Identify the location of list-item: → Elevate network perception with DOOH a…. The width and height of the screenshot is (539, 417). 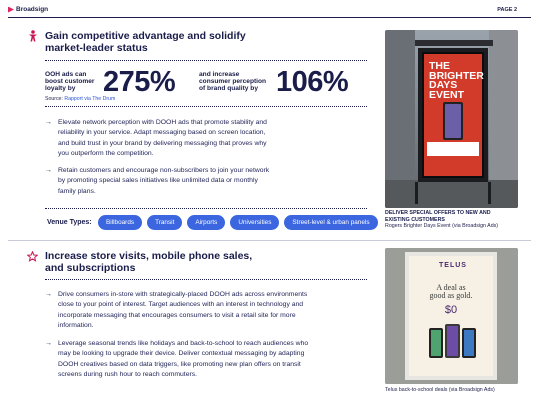
(205, 138).